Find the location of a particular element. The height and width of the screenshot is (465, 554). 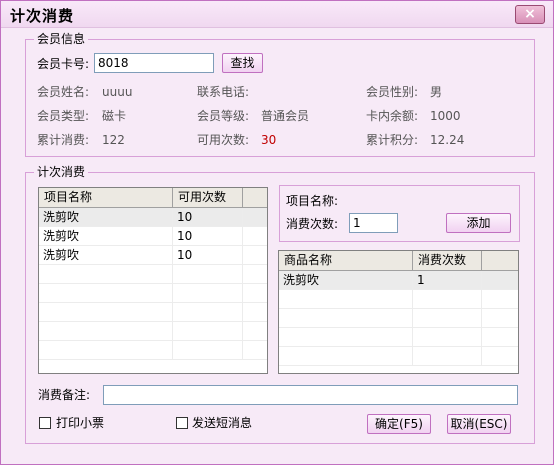

print-receipt-label: 打印小票 is located at coordinates (80, 423).